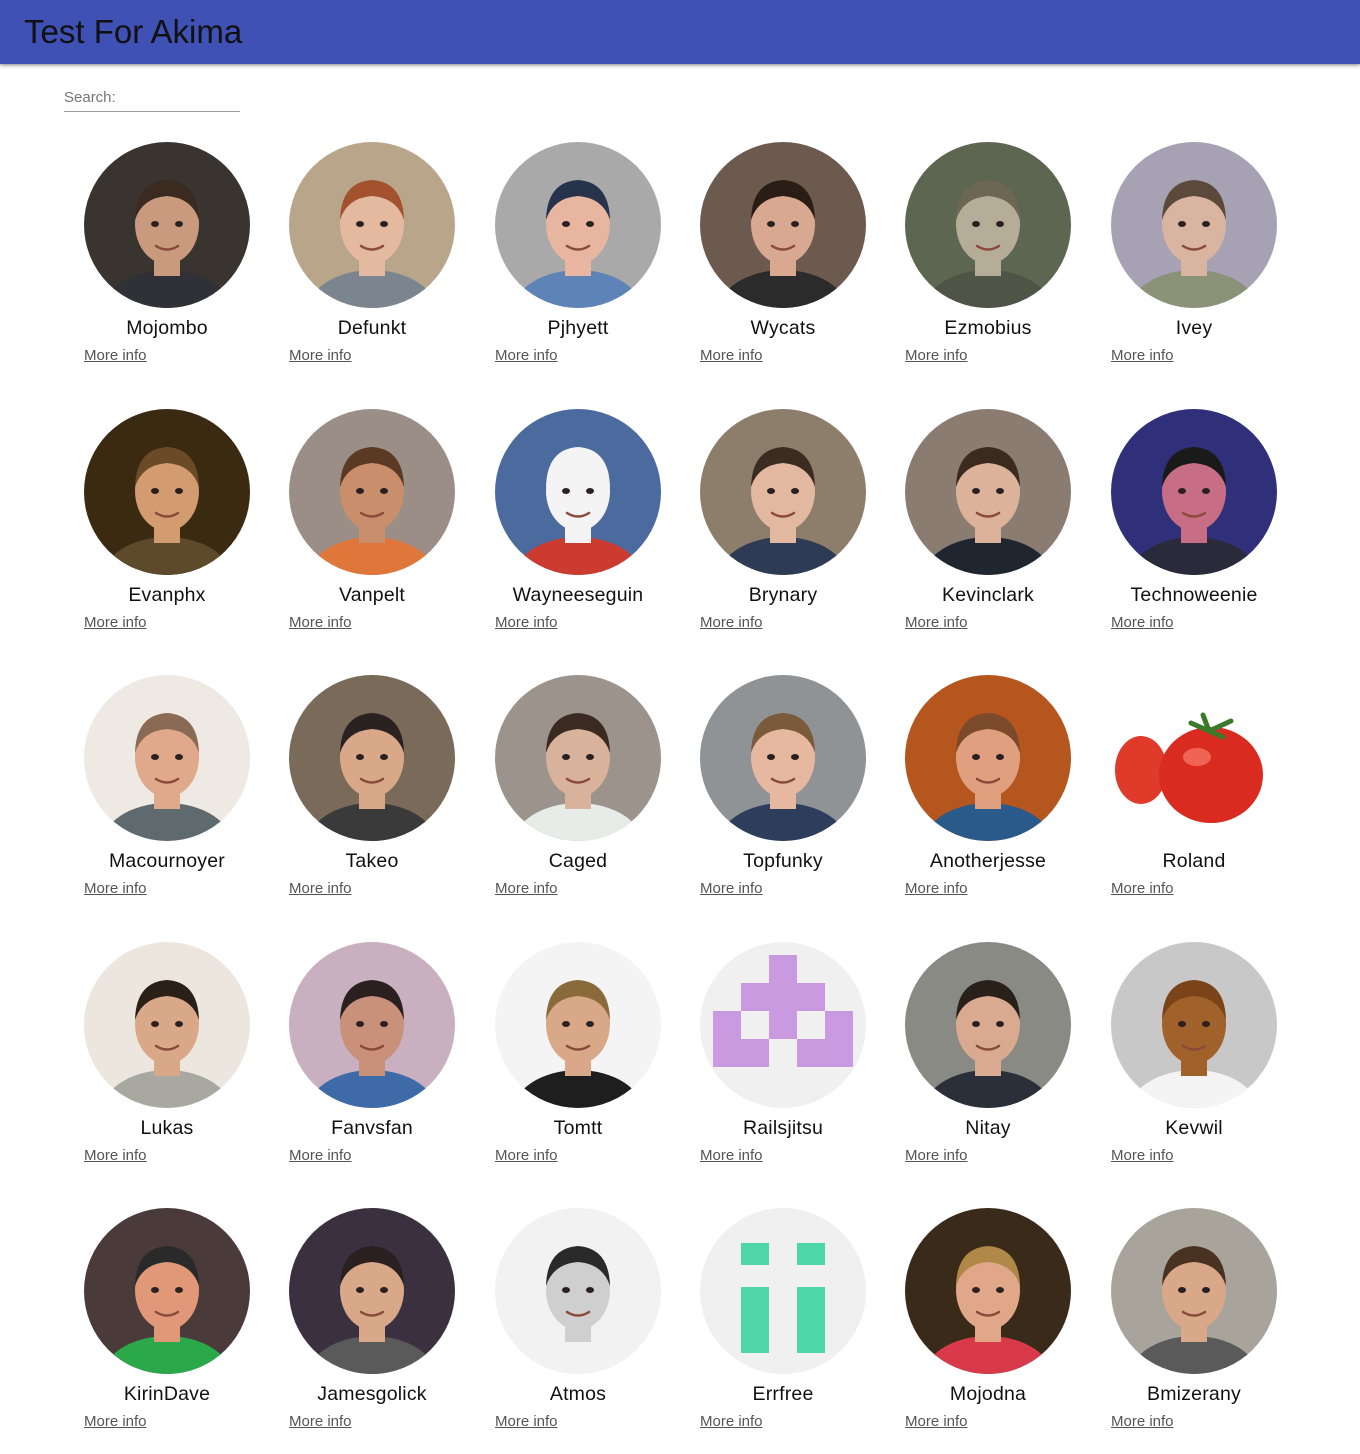 Image resolution: width=1360 pixels, height=1454 pixels. I want to click on user-card: Errfree More info, so click(783, 1328).